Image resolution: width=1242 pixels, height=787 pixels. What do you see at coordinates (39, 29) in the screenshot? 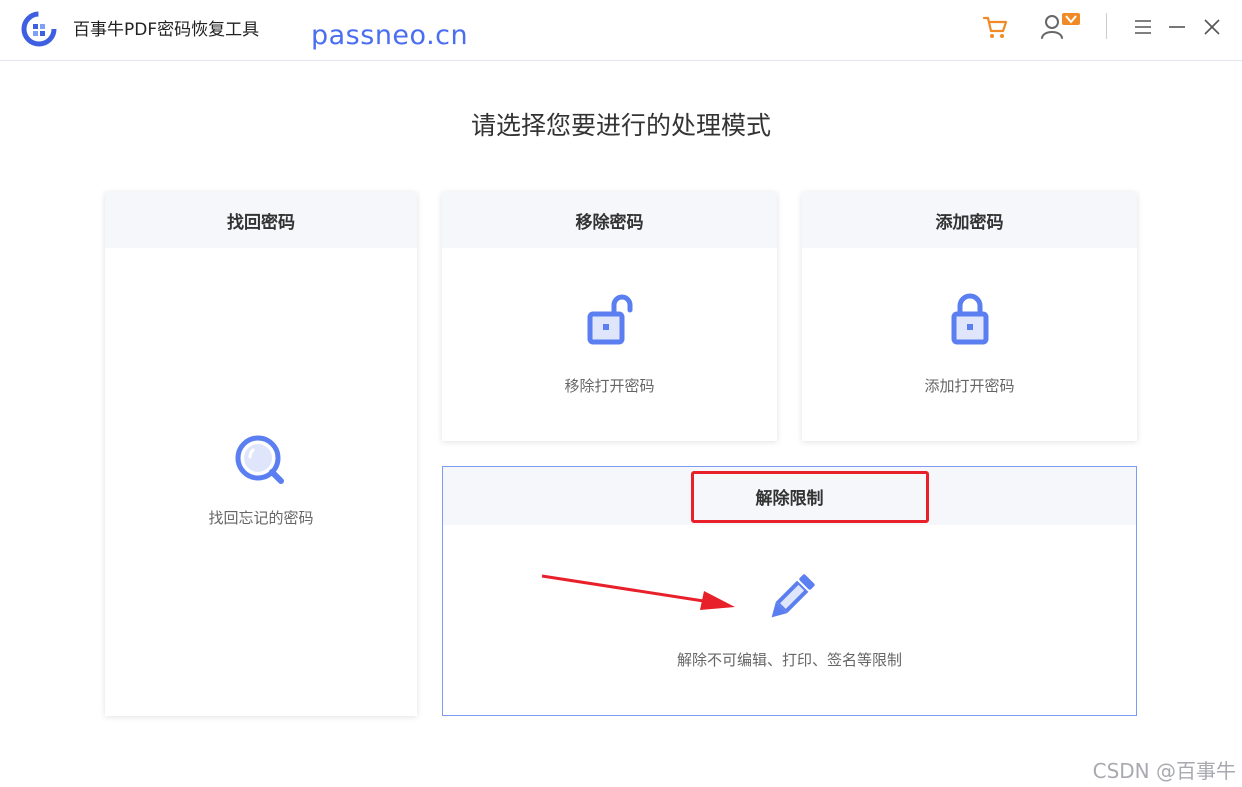
I see `app-logo-icon` at bounding box center [39, 29].